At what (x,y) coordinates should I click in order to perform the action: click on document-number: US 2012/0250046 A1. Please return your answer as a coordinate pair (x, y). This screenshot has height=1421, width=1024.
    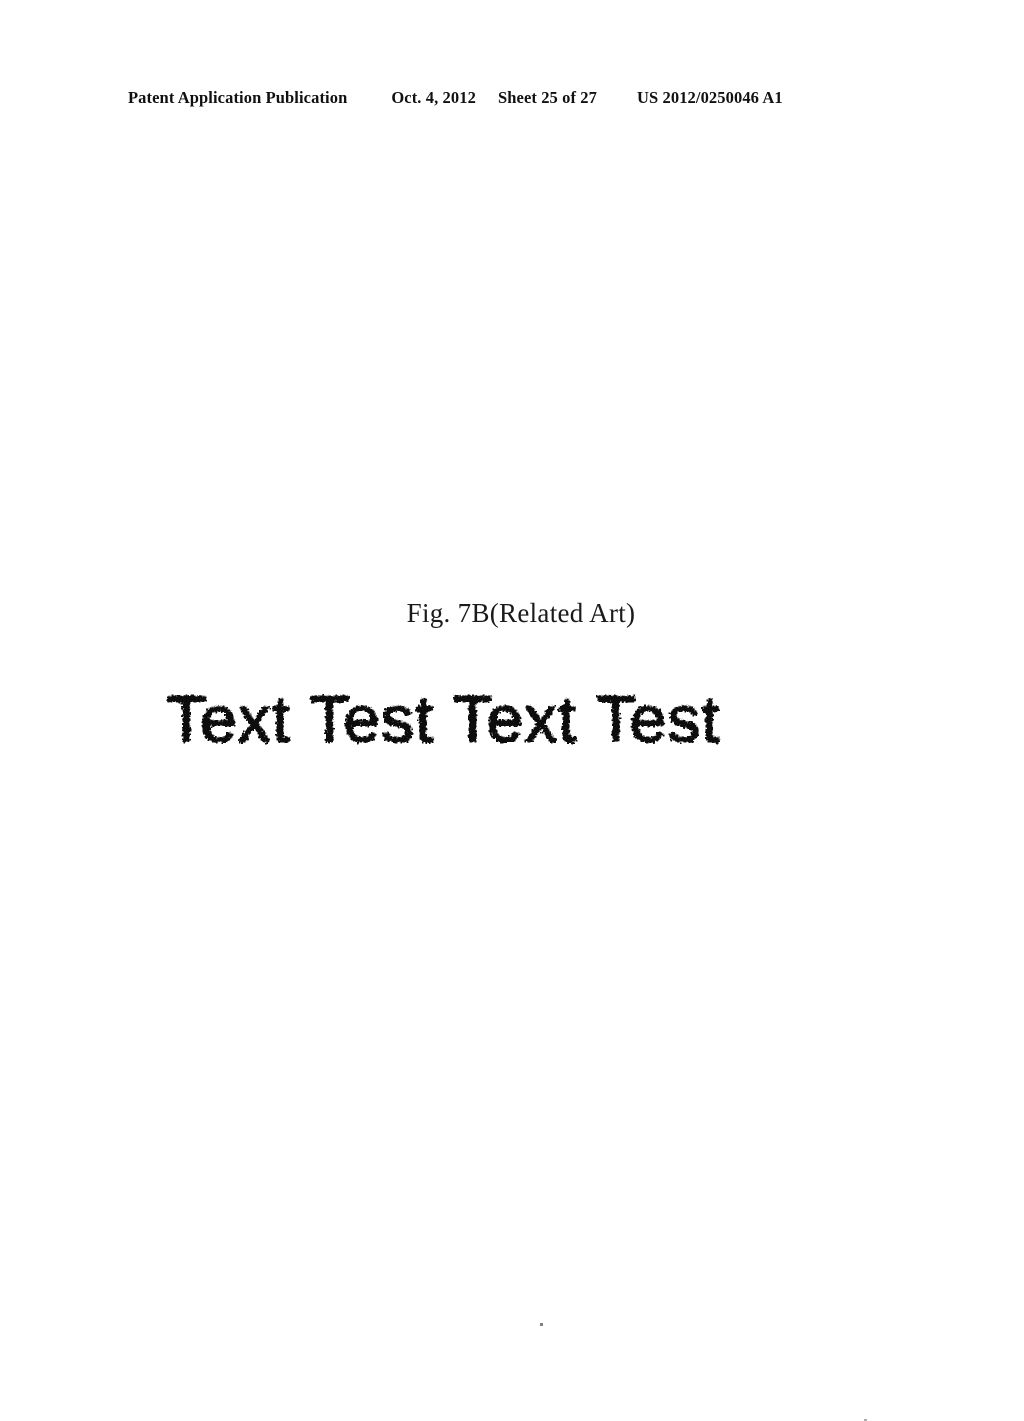
    Looking at the image, I should click on (709, 97).